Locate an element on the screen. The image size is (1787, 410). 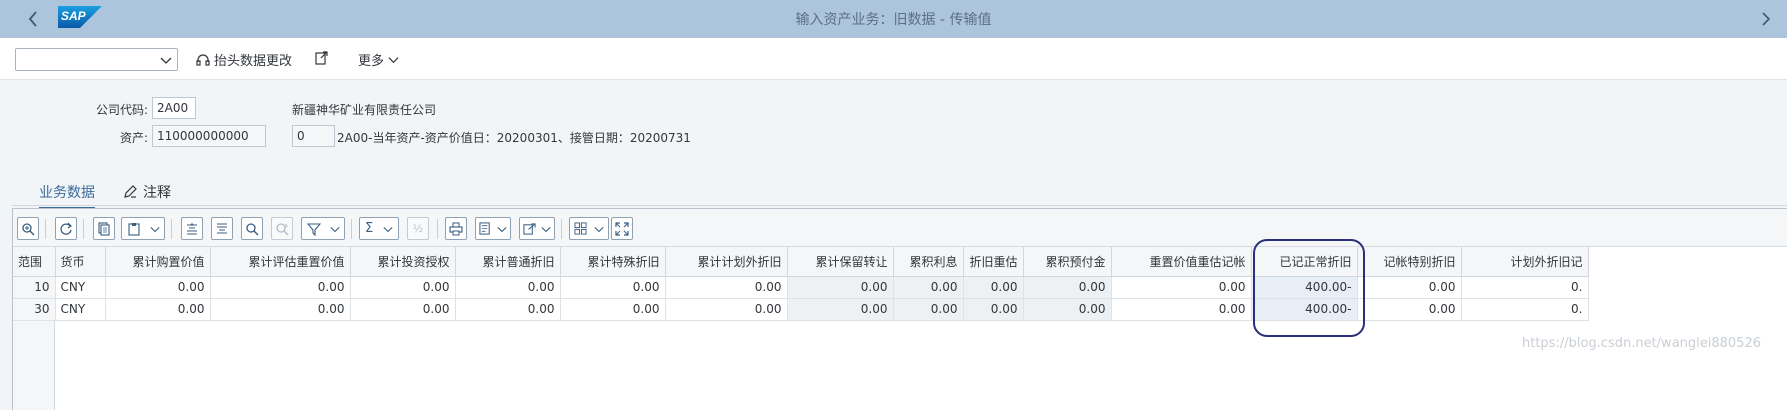
tab-notes: 注释 is located at coordinates (147, 192).